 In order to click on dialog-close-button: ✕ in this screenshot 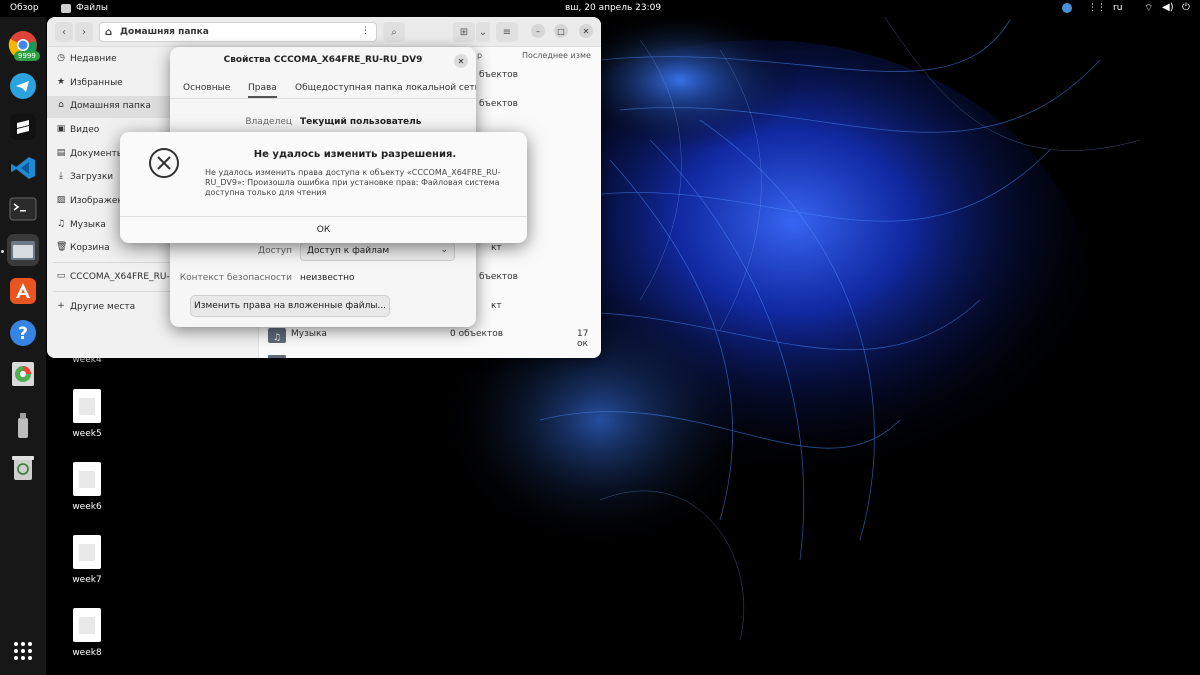, I will do `click(461, 61)`.